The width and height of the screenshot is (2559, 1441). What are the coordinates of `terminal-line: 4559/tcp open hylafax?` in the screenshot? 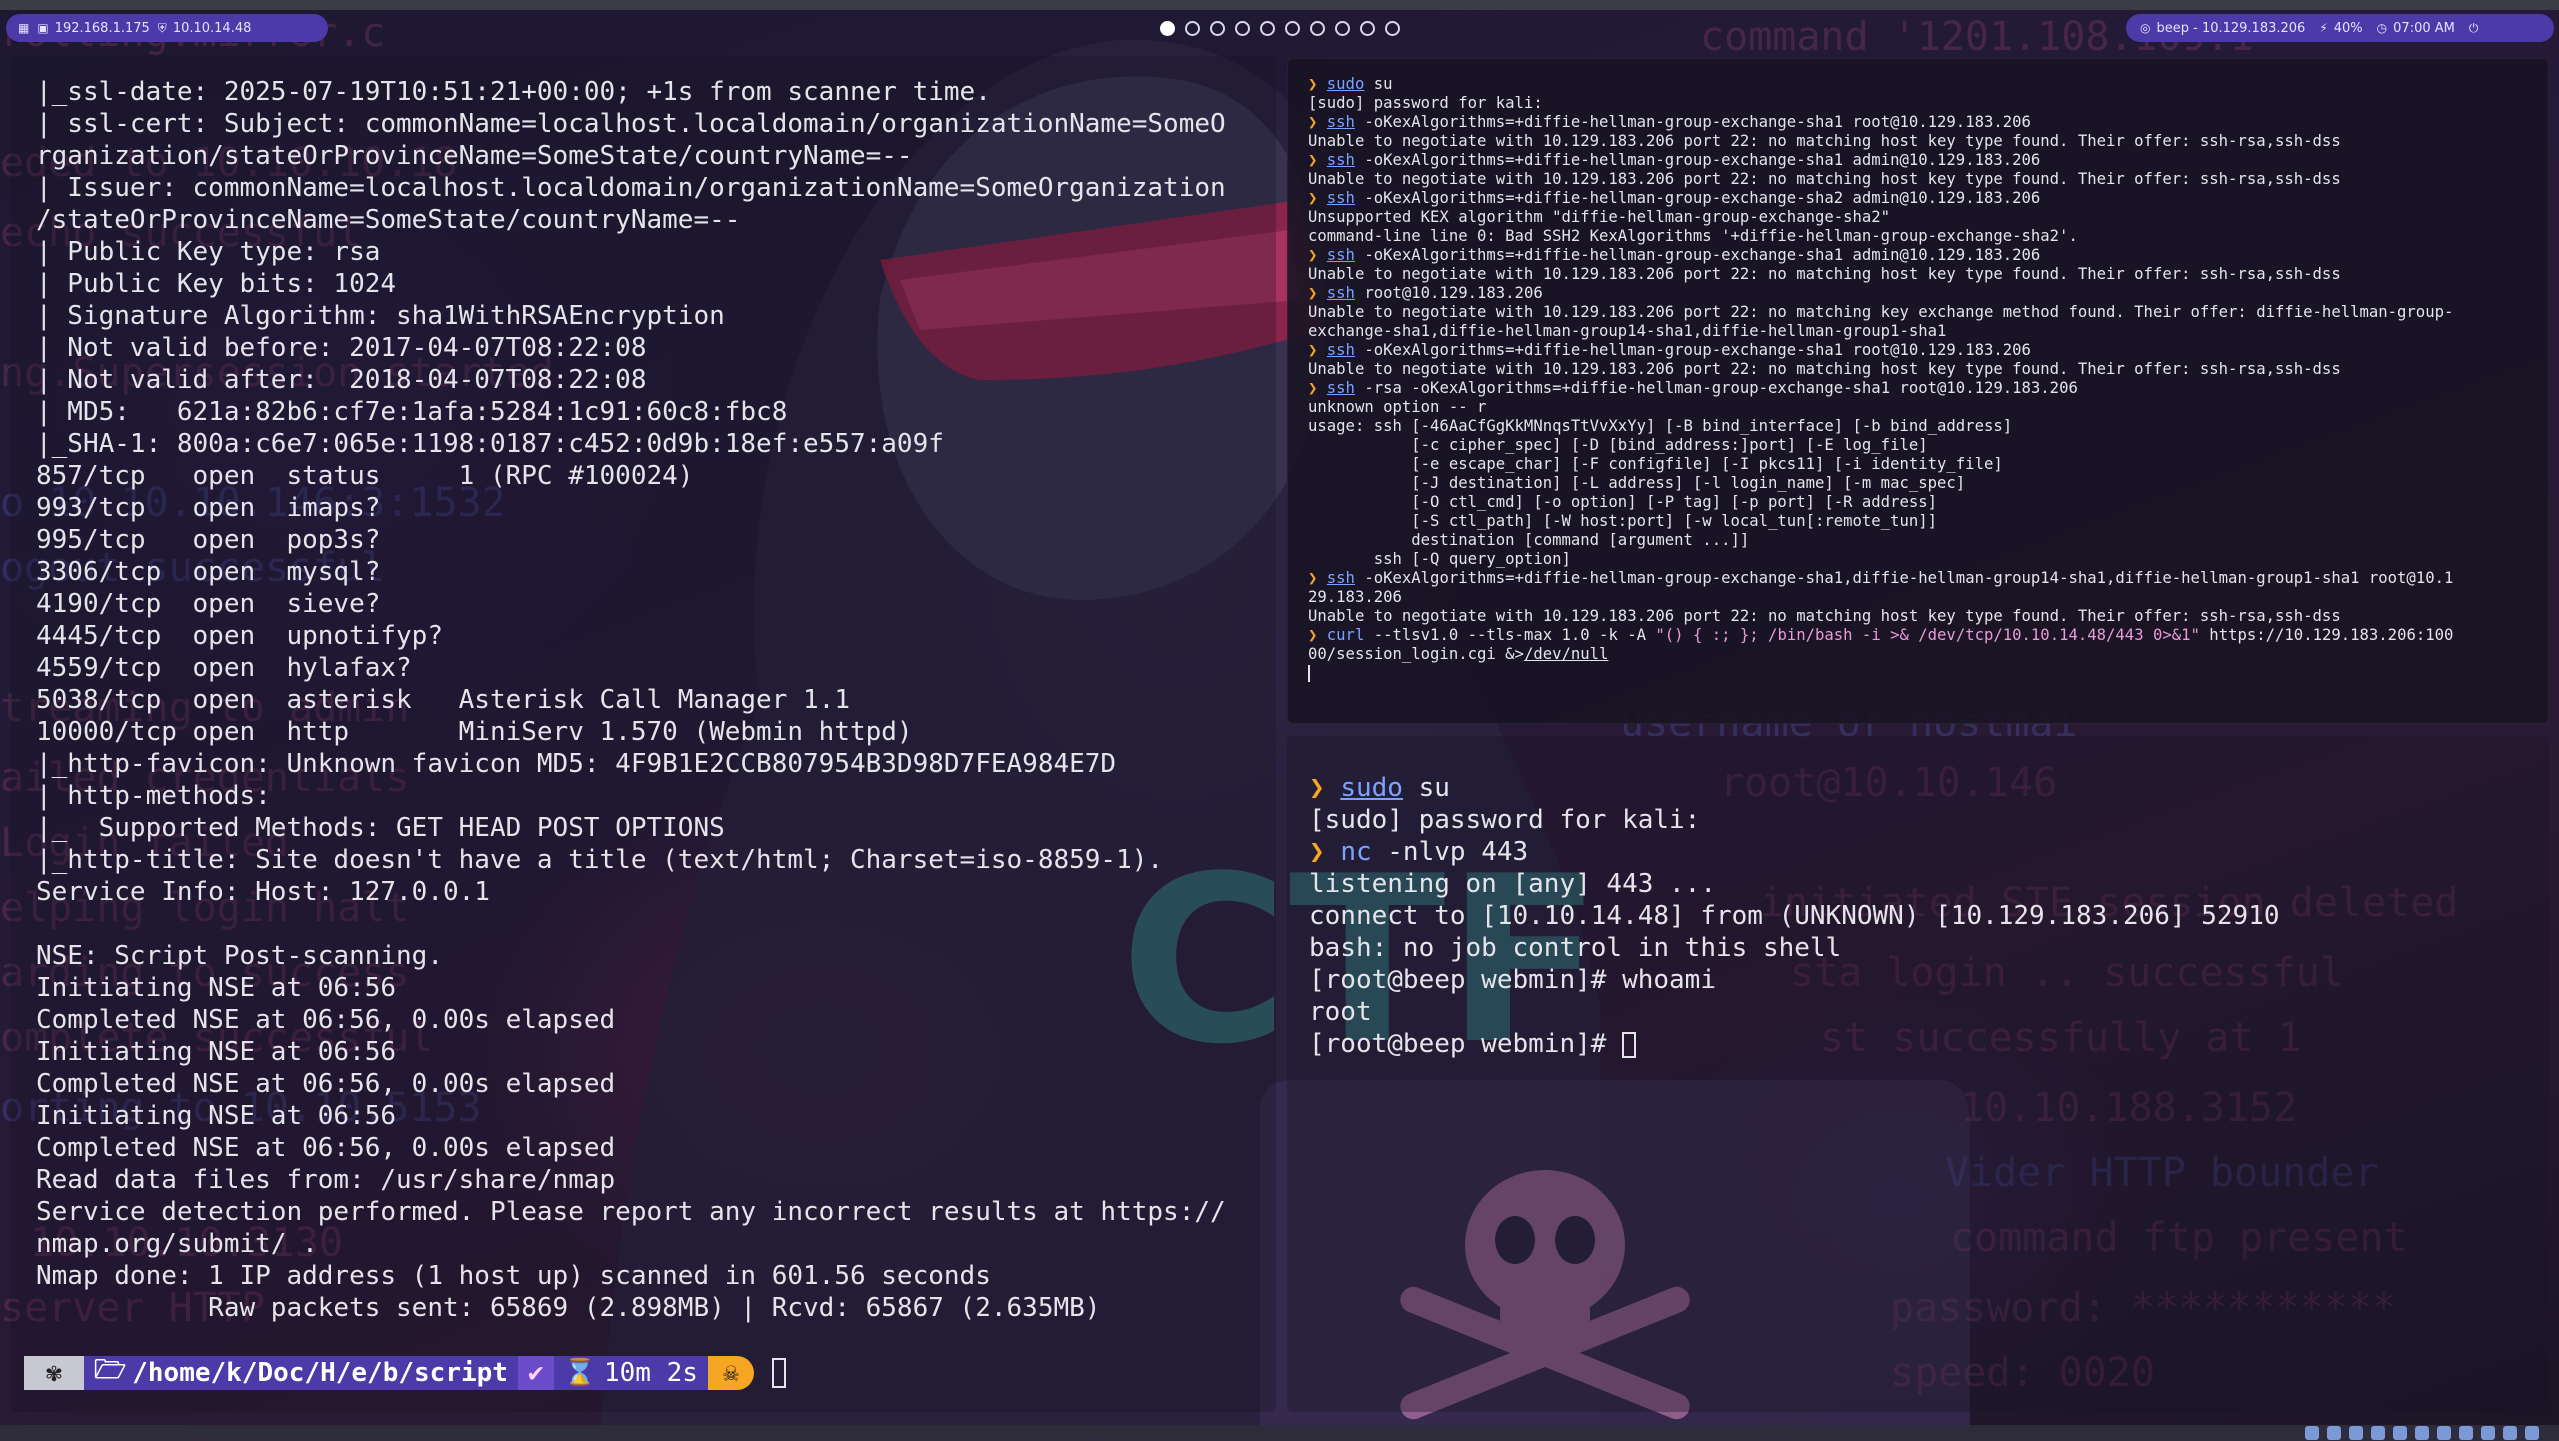 It's located at (224, 668).